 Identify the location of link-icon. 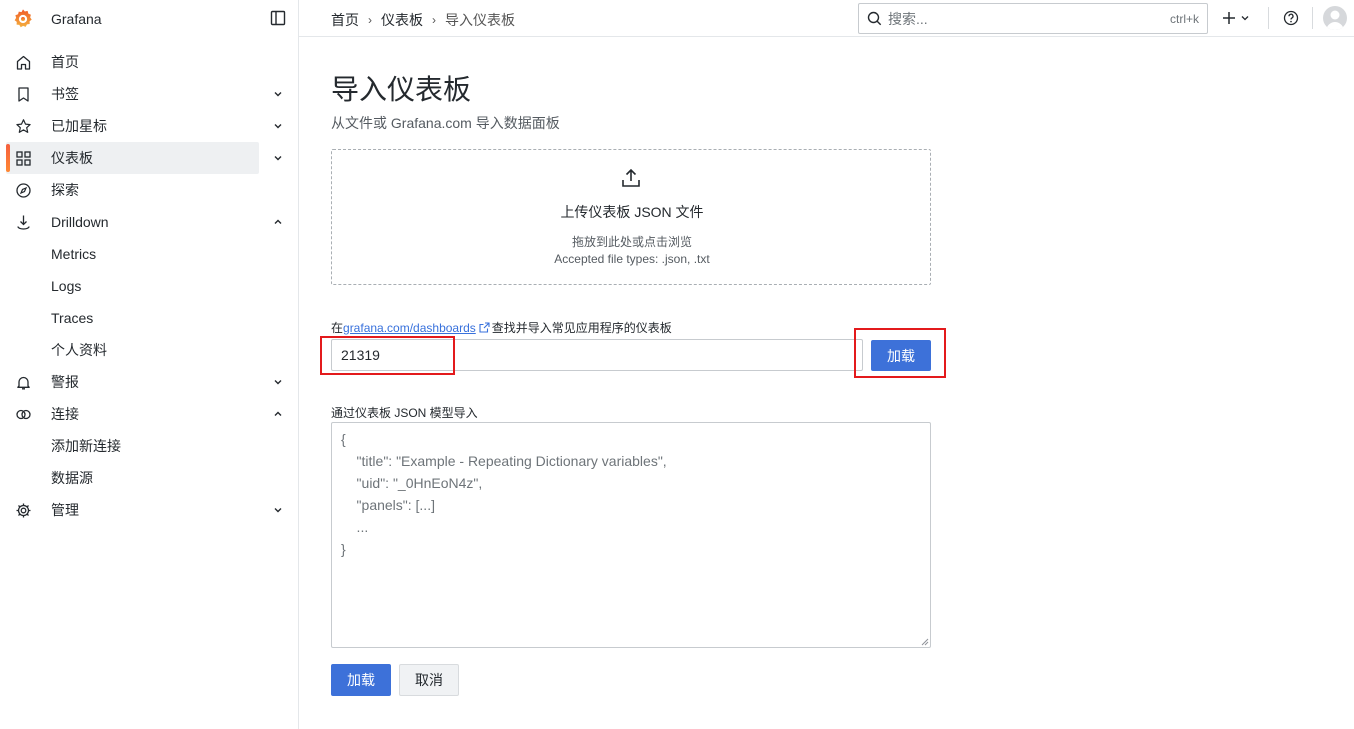
(23, 414).